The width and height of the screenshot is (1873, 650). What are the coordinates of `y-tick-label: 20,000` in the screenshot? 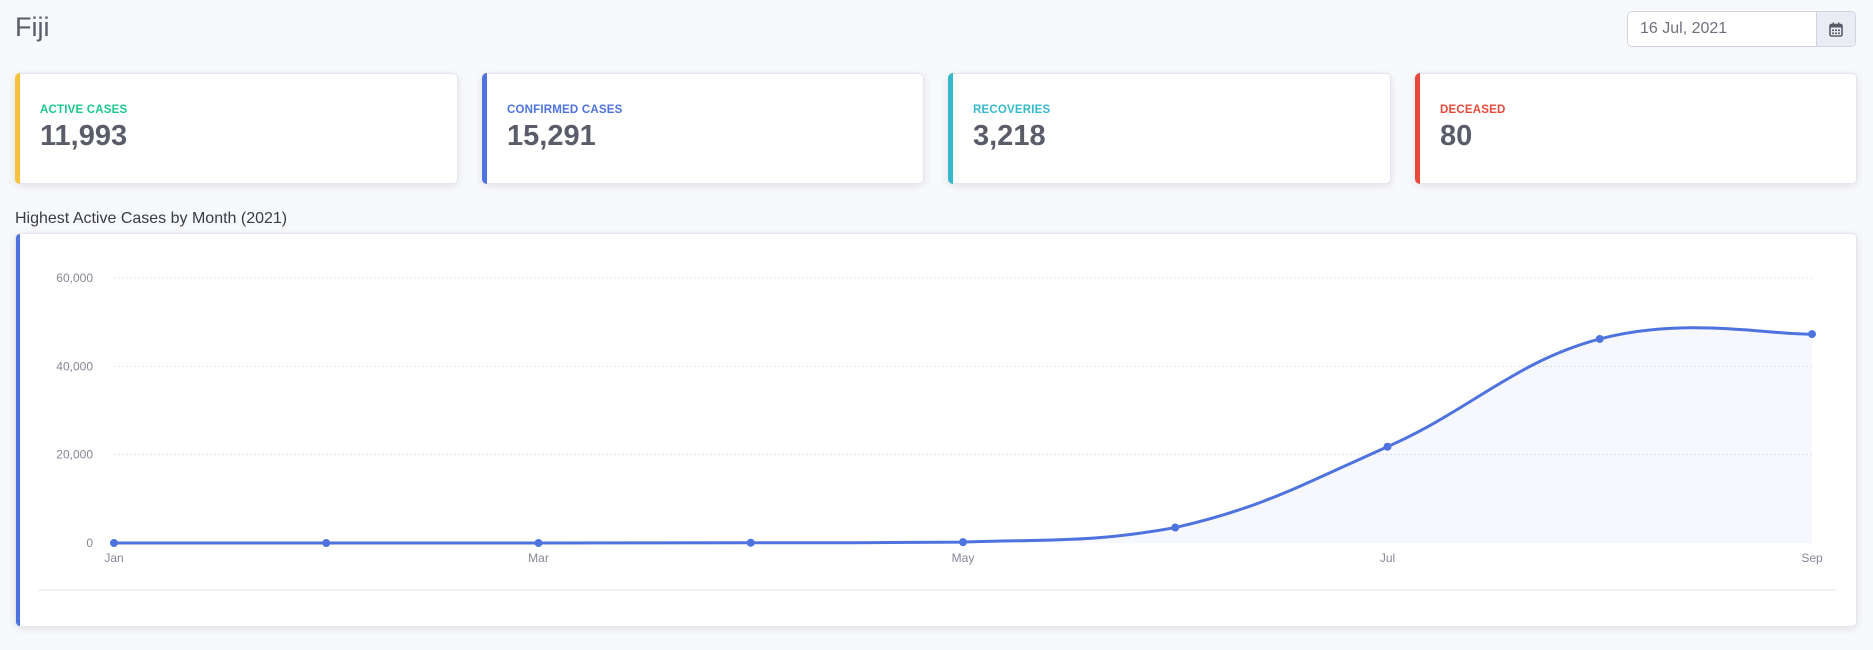 It's located at (74, 455).